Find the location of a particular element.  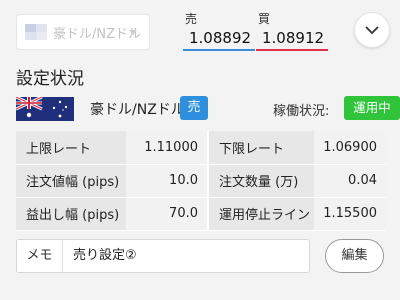

table-row: 益出し幅 (pips) 70.0 運用停止ライン 1.15500 is located at coordinates (201, 214).